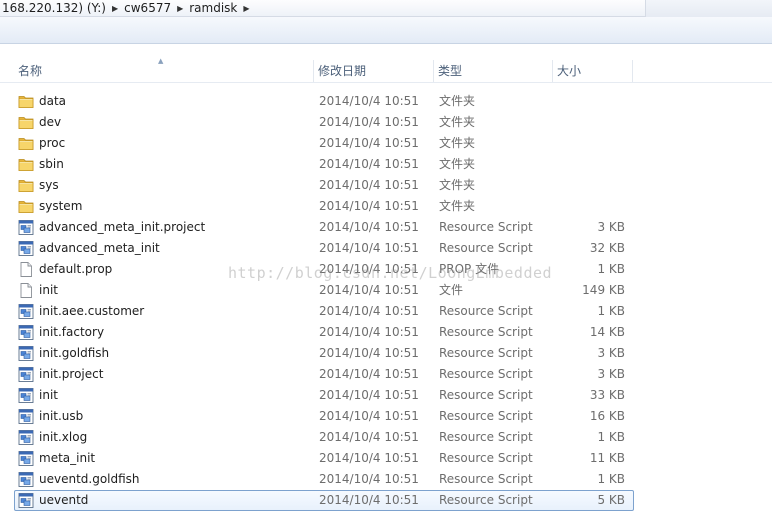 Image resolution: width=772 pixels, height=530 pixels. What do you see at coordinates (213, 8) in the screenshot?
I see `breadcrumb-label: ramdisk` at bounding box center [213, 8].